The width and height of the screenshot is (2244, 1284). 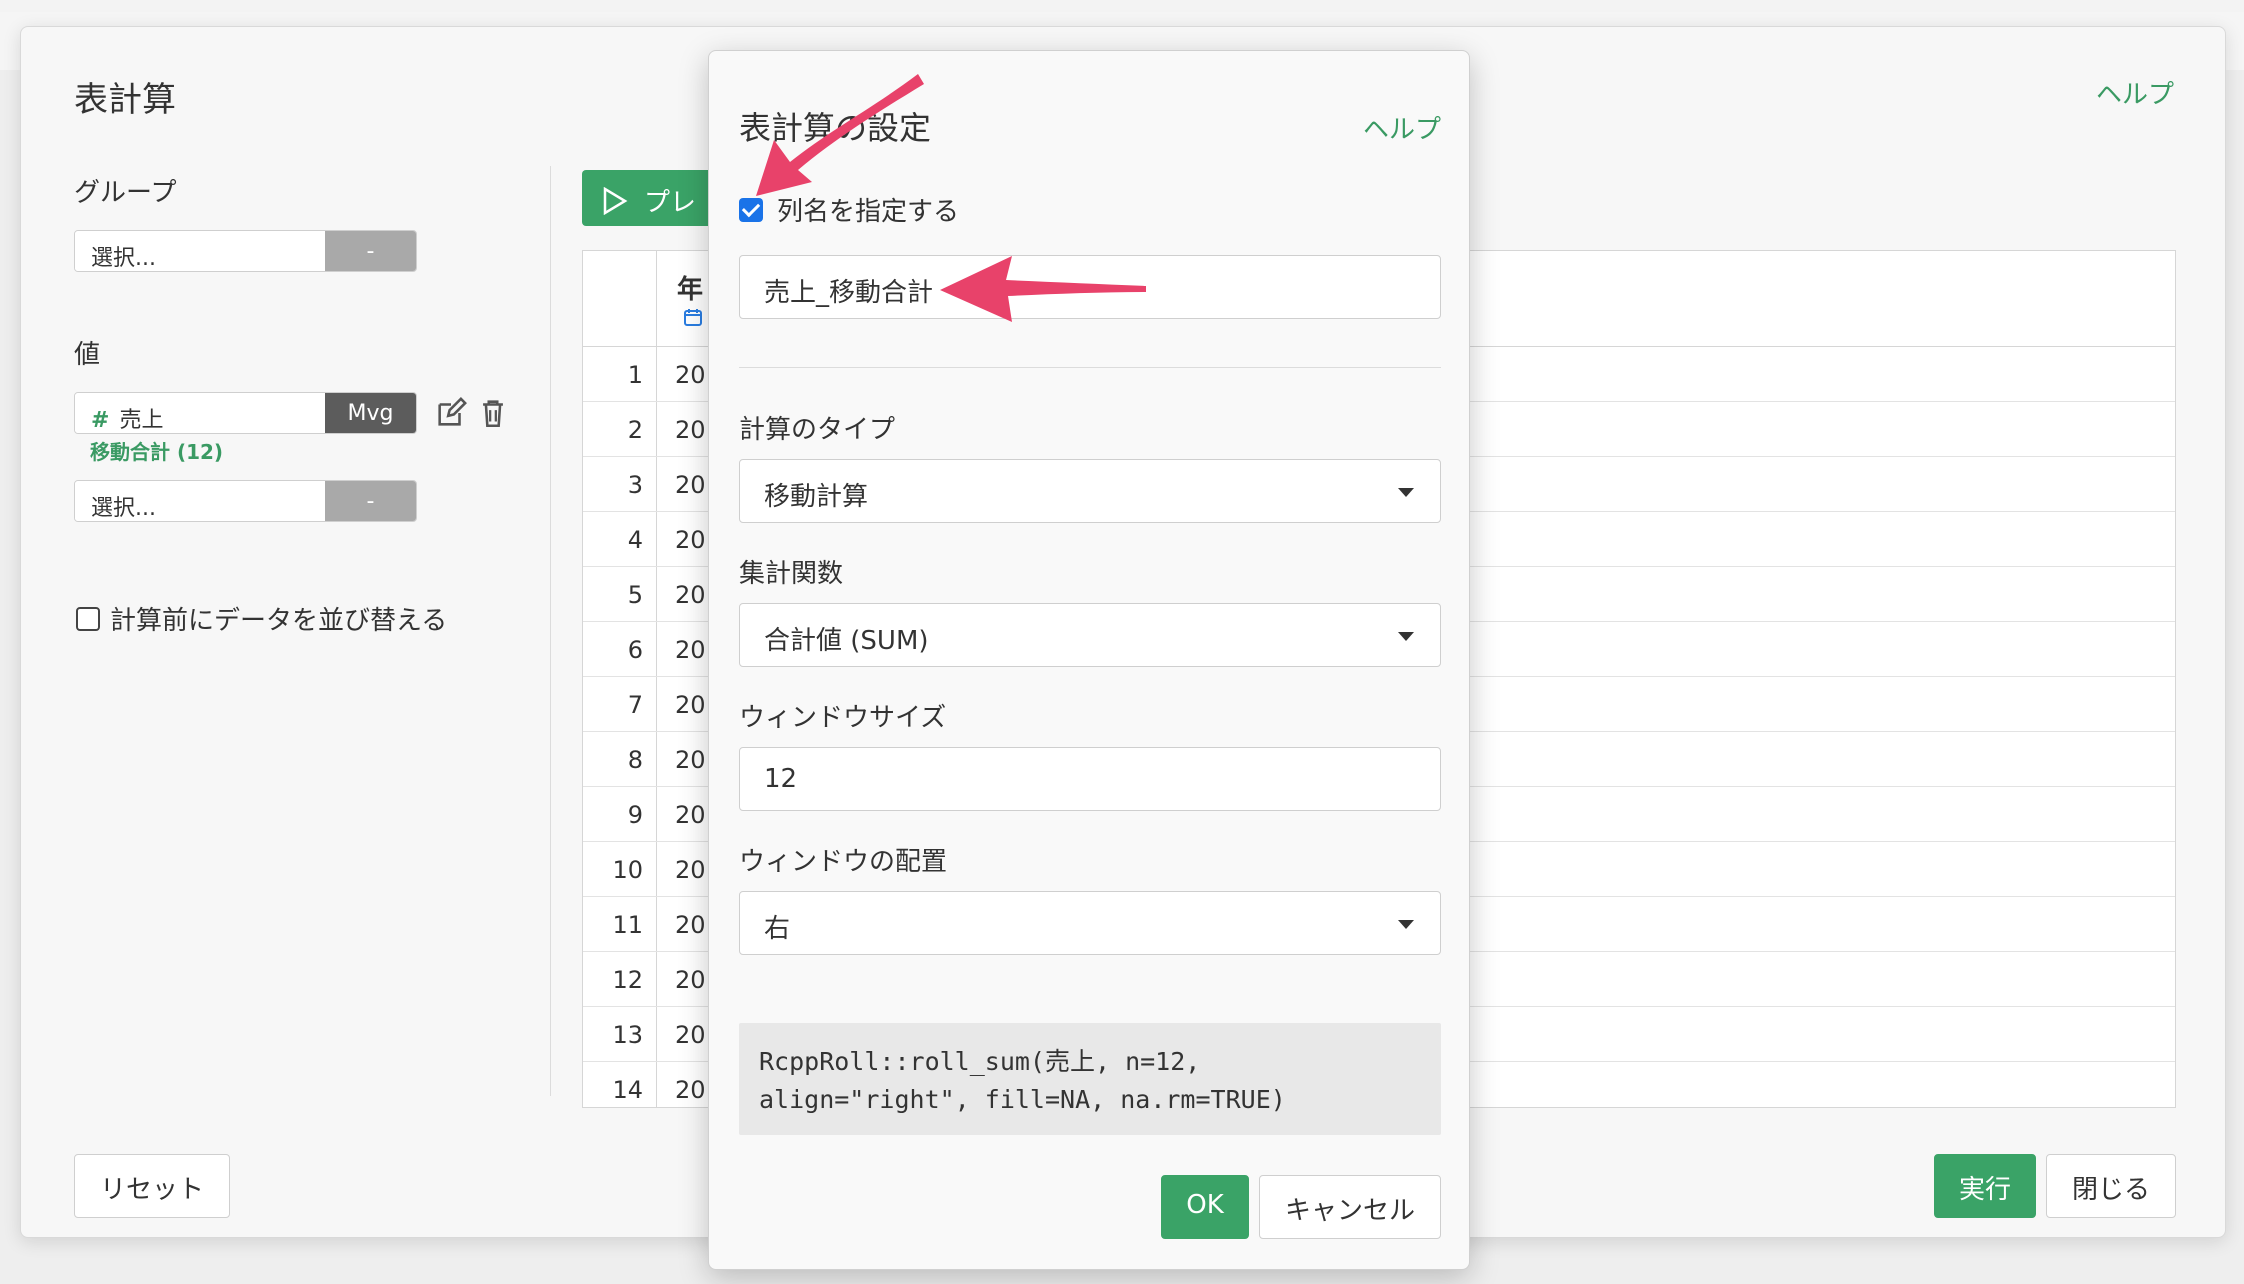 What do you see at coordinates (690, 287) in the screenshot?
I see `column-header-year: 年` at bounding box center [690, 287].